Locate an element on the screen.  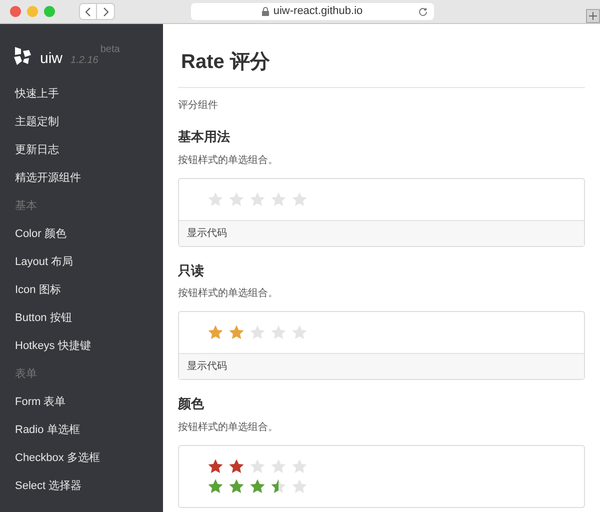
back-button is located at coordinates (88, 11).